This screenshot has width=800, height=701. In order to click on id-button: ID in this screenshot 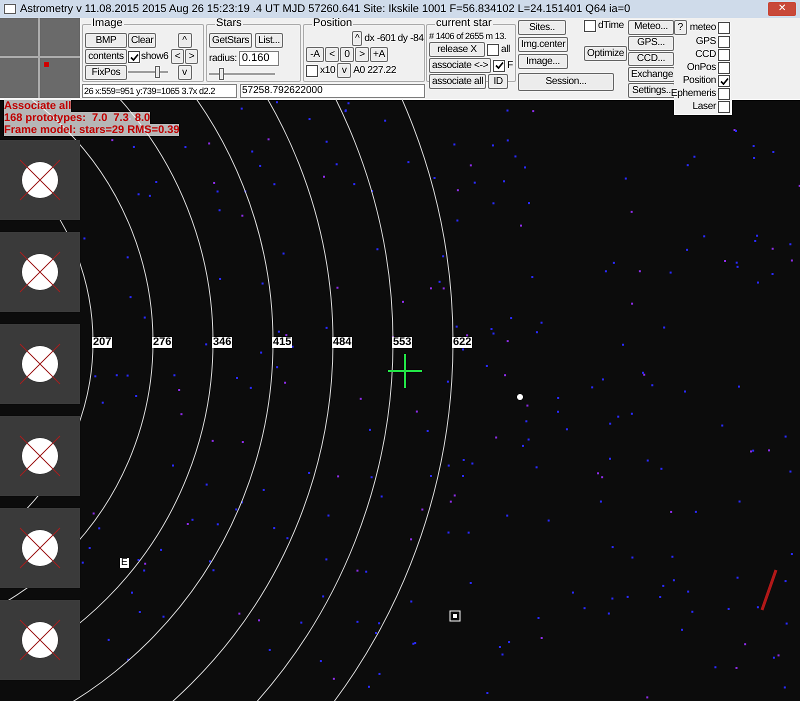, I will do `click(498, 81)`.